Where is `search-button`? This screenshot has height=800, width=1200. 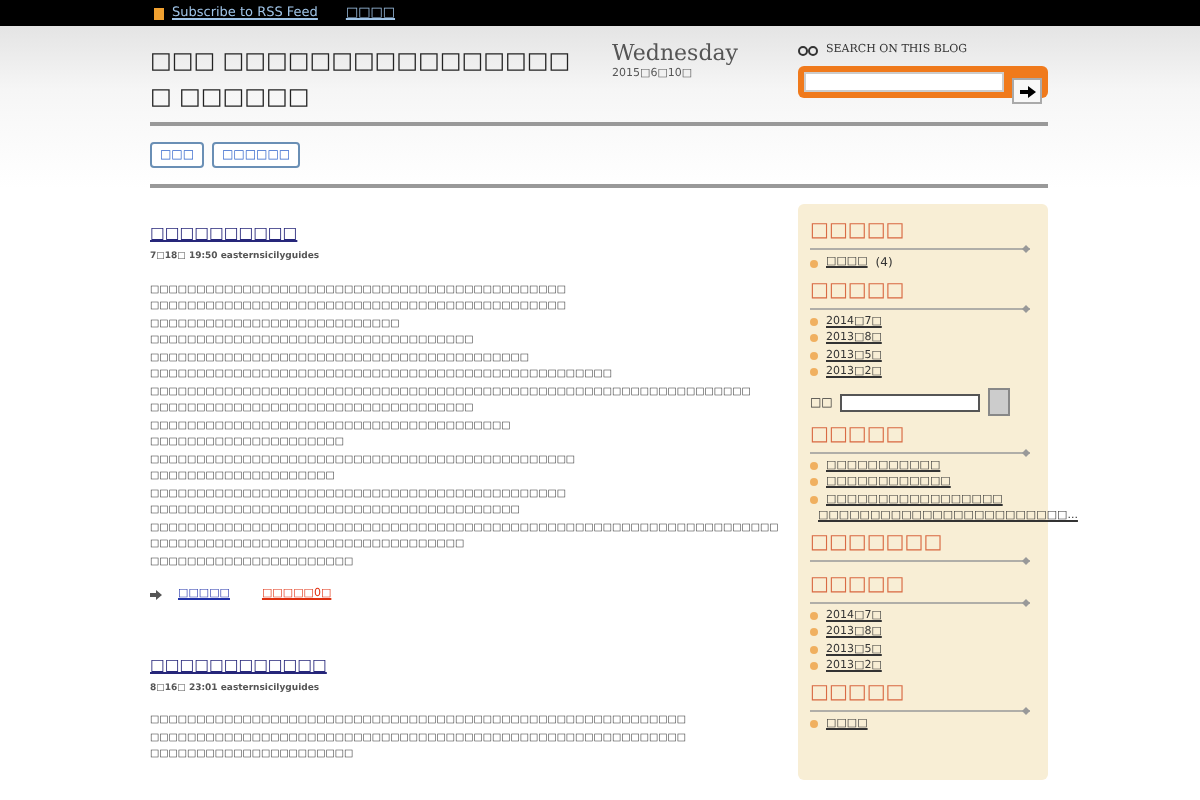
search-button is located at coordinates (1027, 91).